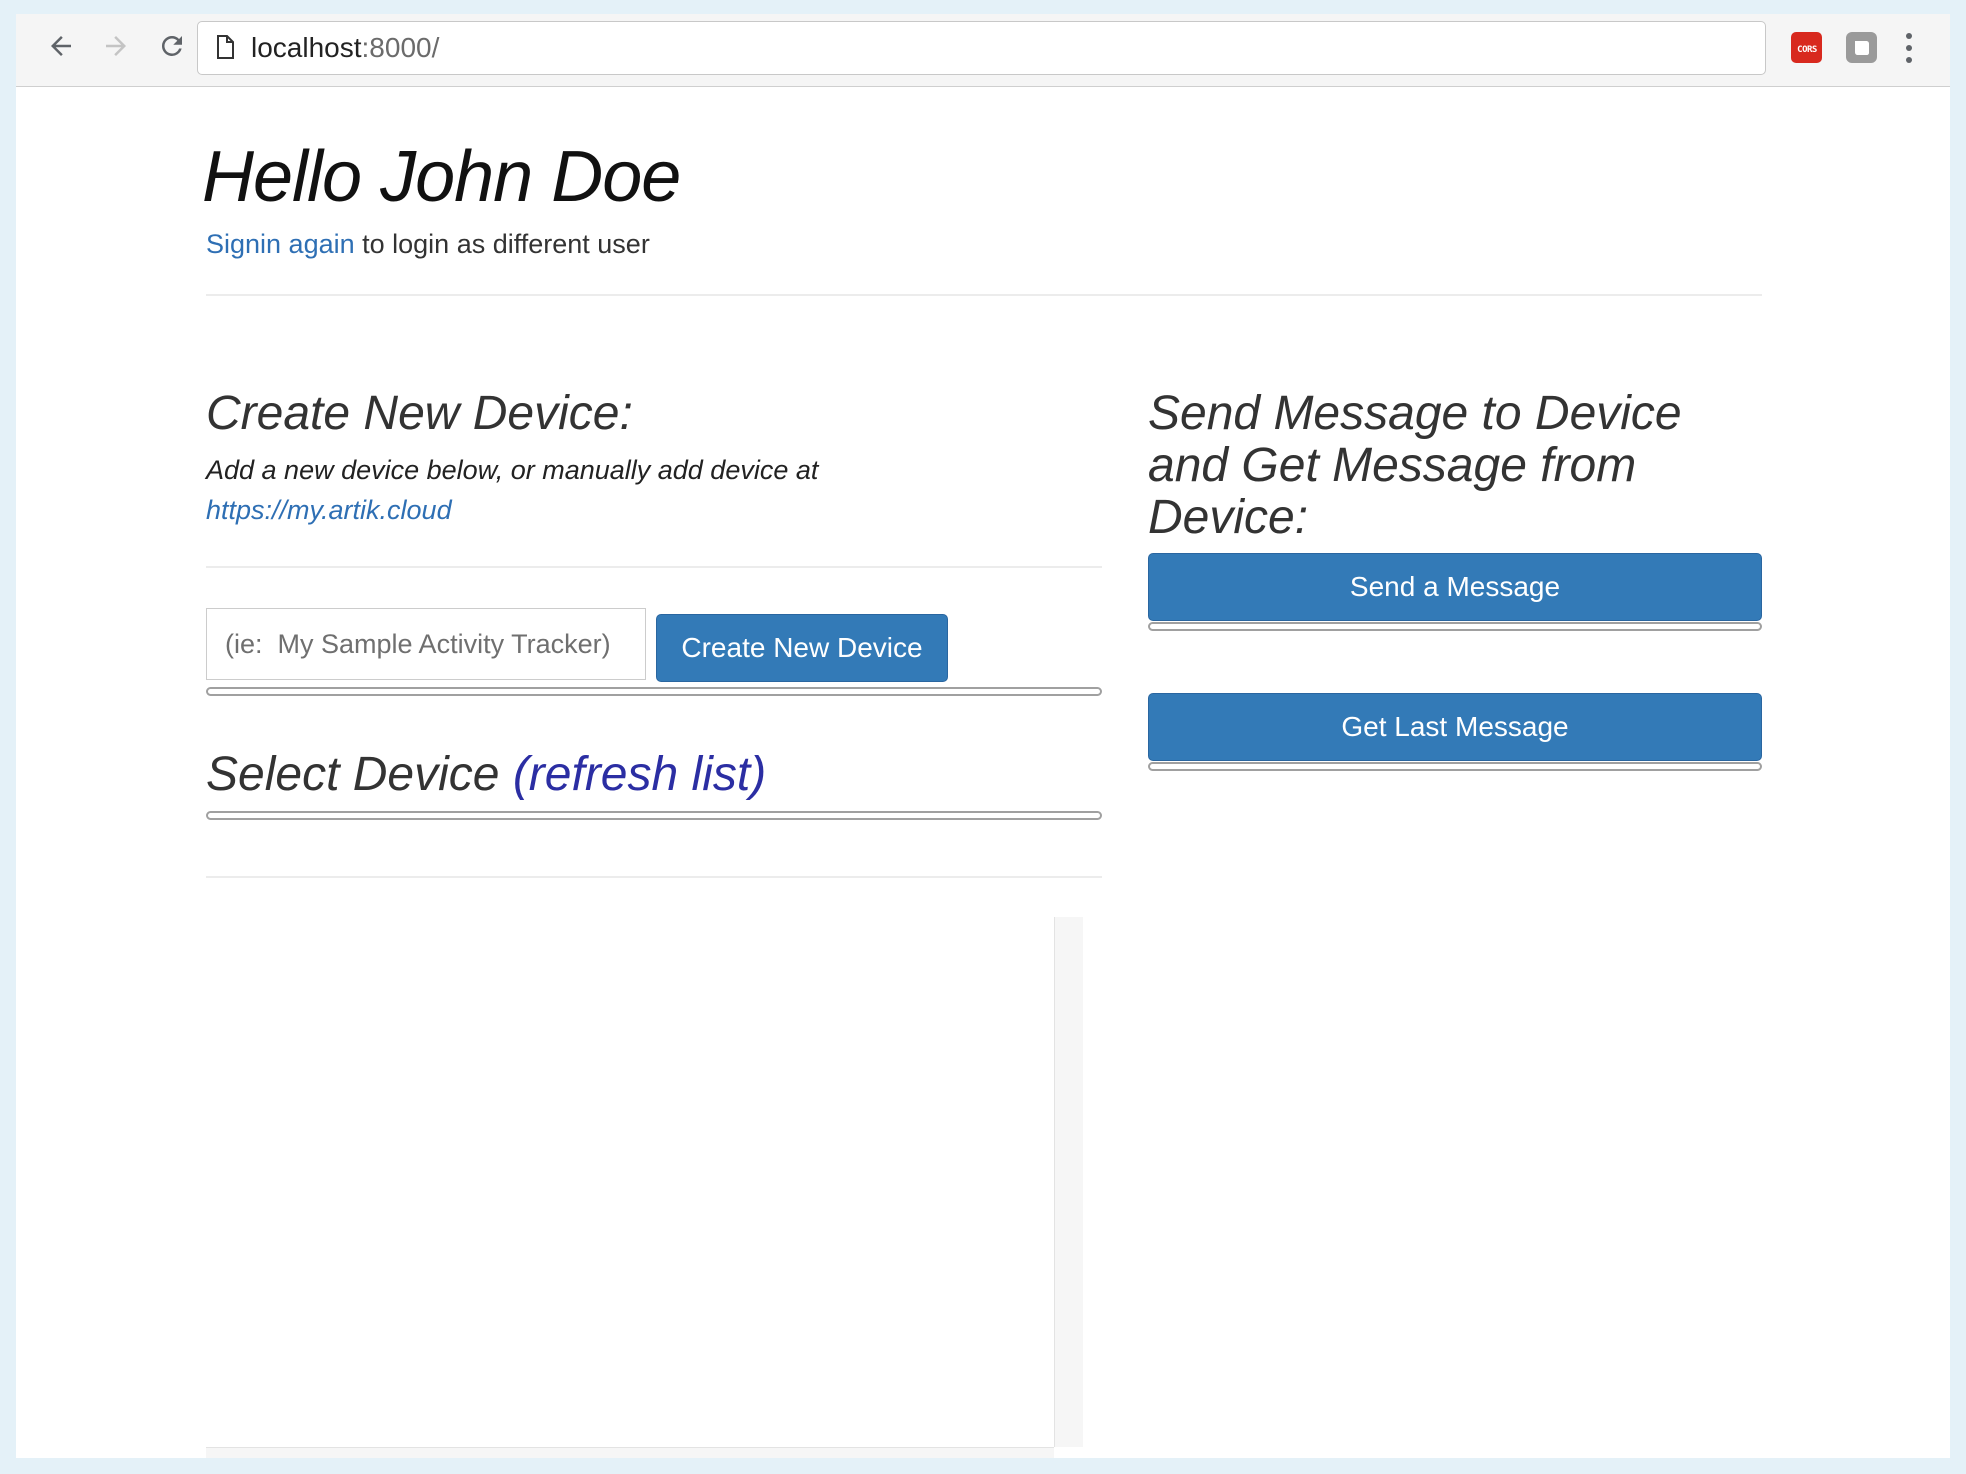 Image resolution: width=1966 pixels, height=1474 pixels. I want to click on url-text: localhost:8000/, so click(345, 47).